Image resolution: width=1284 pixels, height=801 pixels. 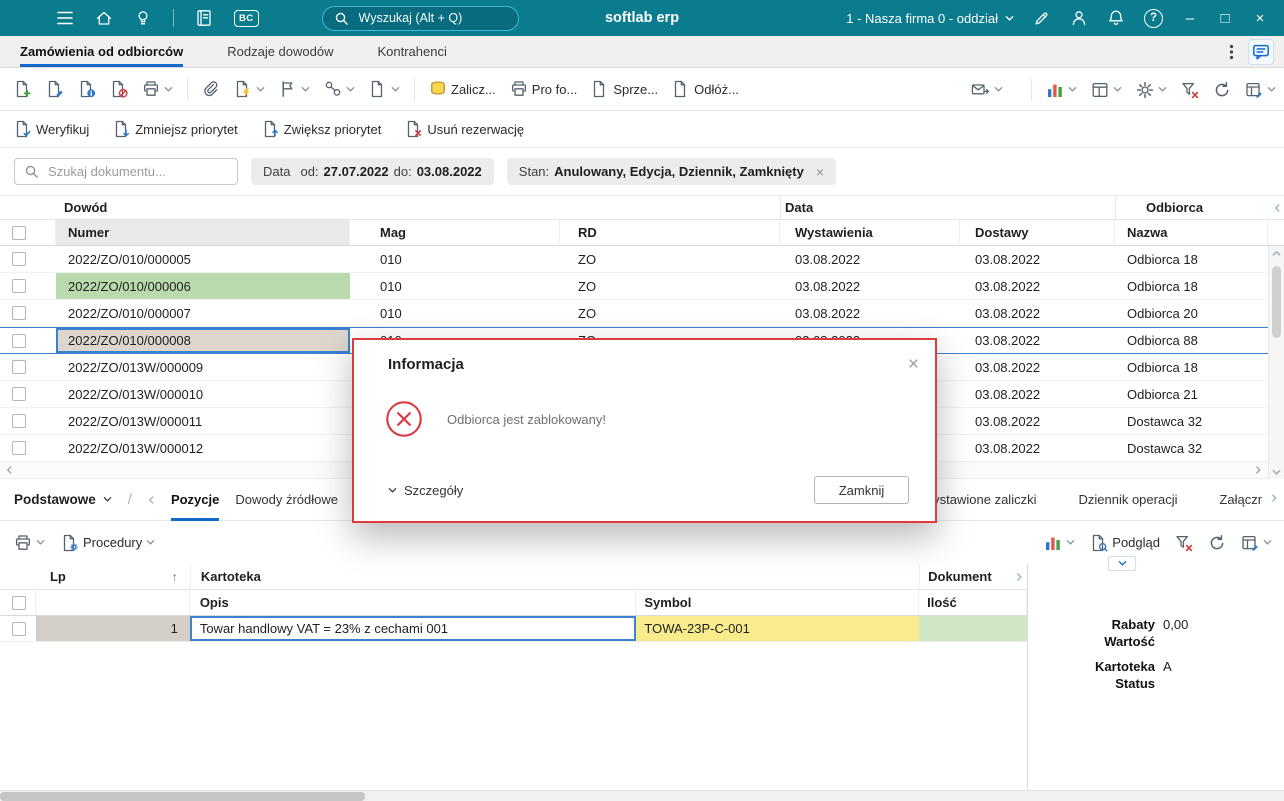 I want to click on cell-ilosc, so click(x=973, y=628).